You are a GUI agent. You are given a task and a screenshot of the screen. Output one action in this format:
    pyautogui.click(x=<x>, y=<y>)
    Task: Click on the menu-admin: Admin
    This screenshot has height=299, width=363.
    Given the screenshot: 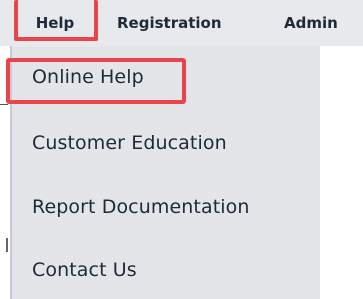 What is the action you would take?
    pyautogui.click(x=311, y=23)
    